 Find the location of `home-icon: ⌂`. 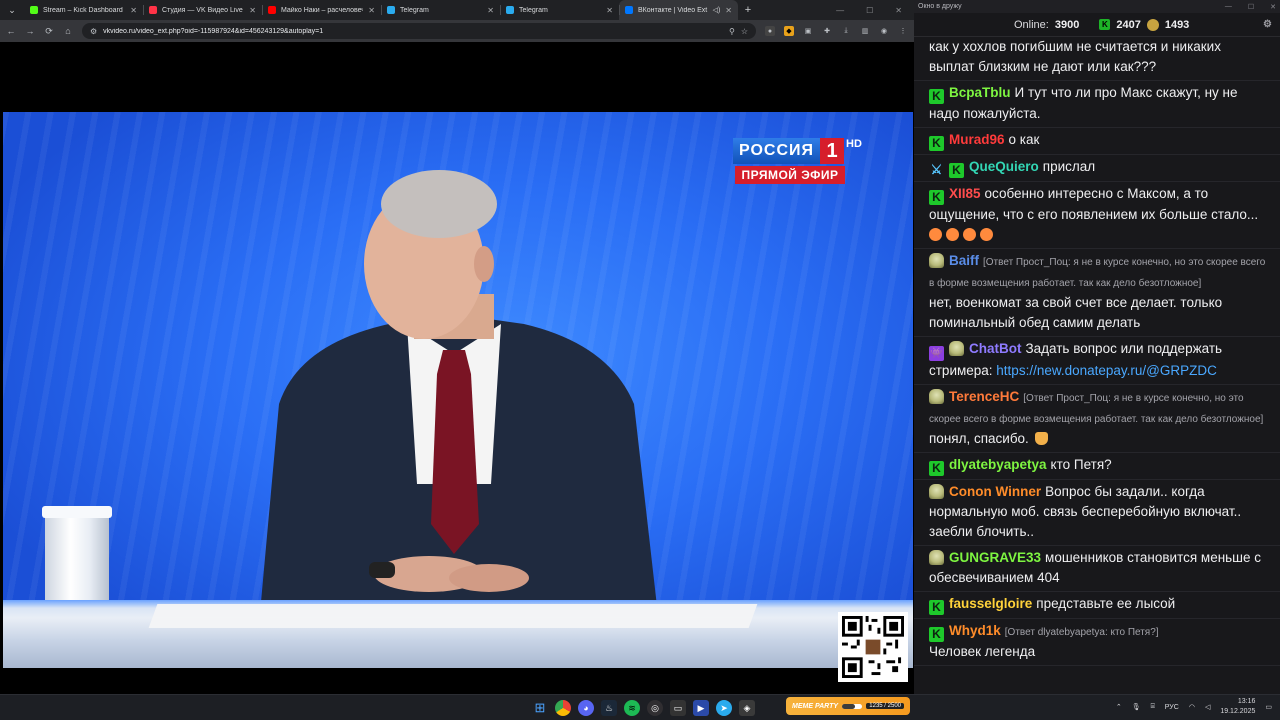

home-icon: ⌂ is located at coordinates (68, 31).